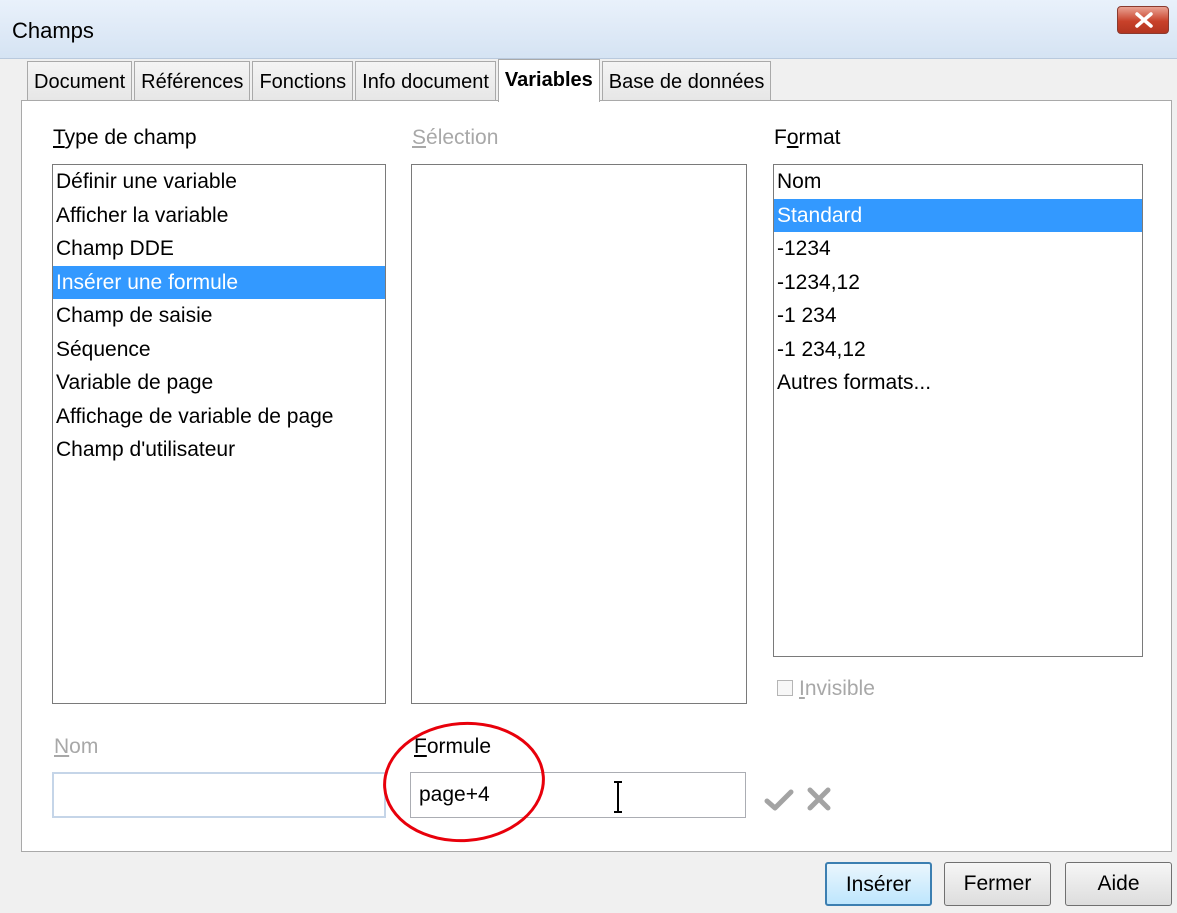 The image size is (1177, 913). I want to click on nom-field, so click(219, 795).